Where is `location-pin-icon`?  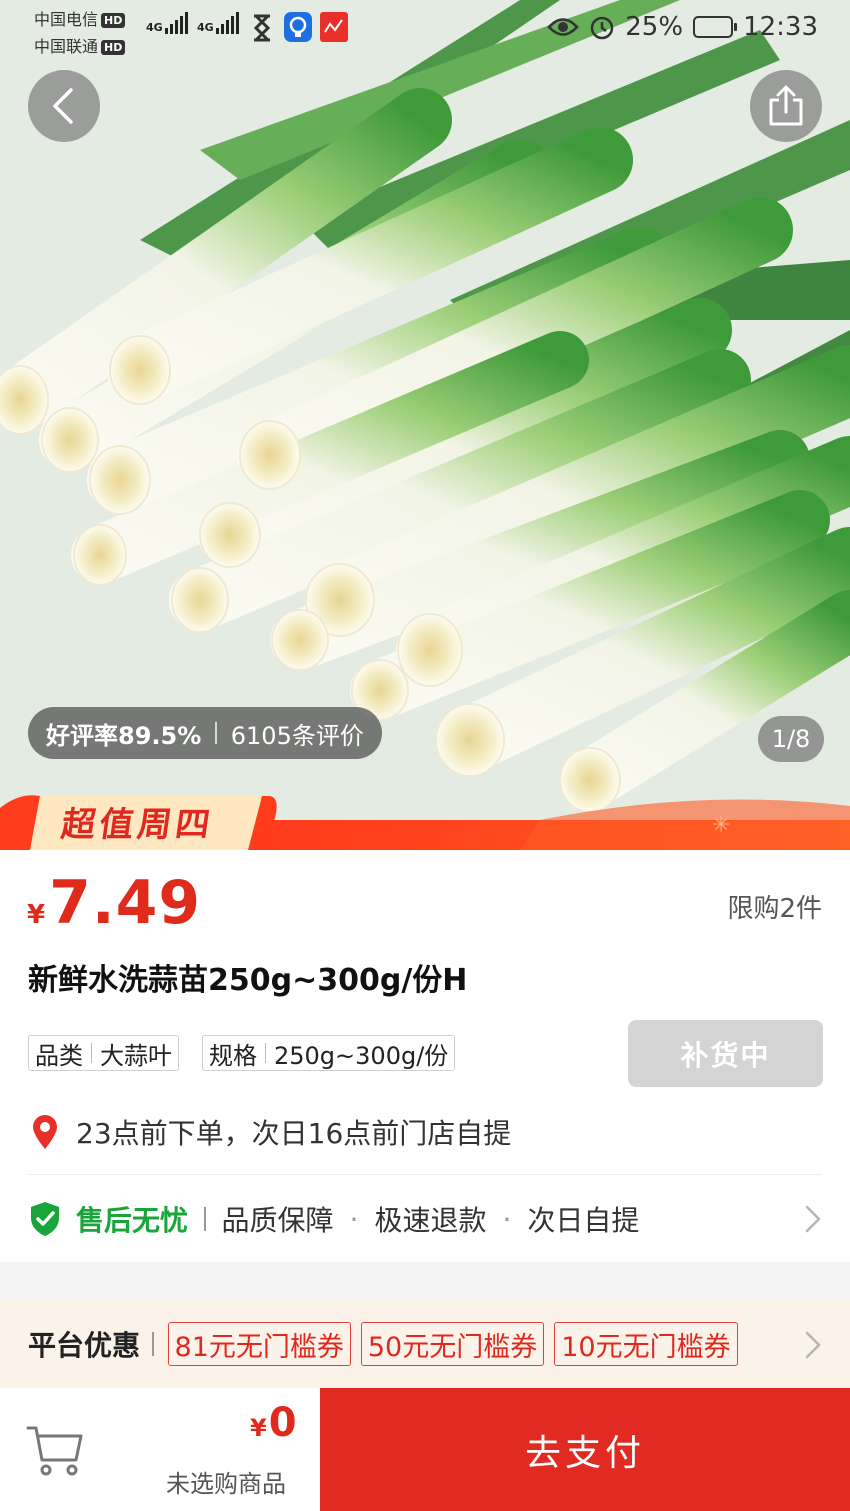 location-pin-icon is located at coordinates (45, 1132).